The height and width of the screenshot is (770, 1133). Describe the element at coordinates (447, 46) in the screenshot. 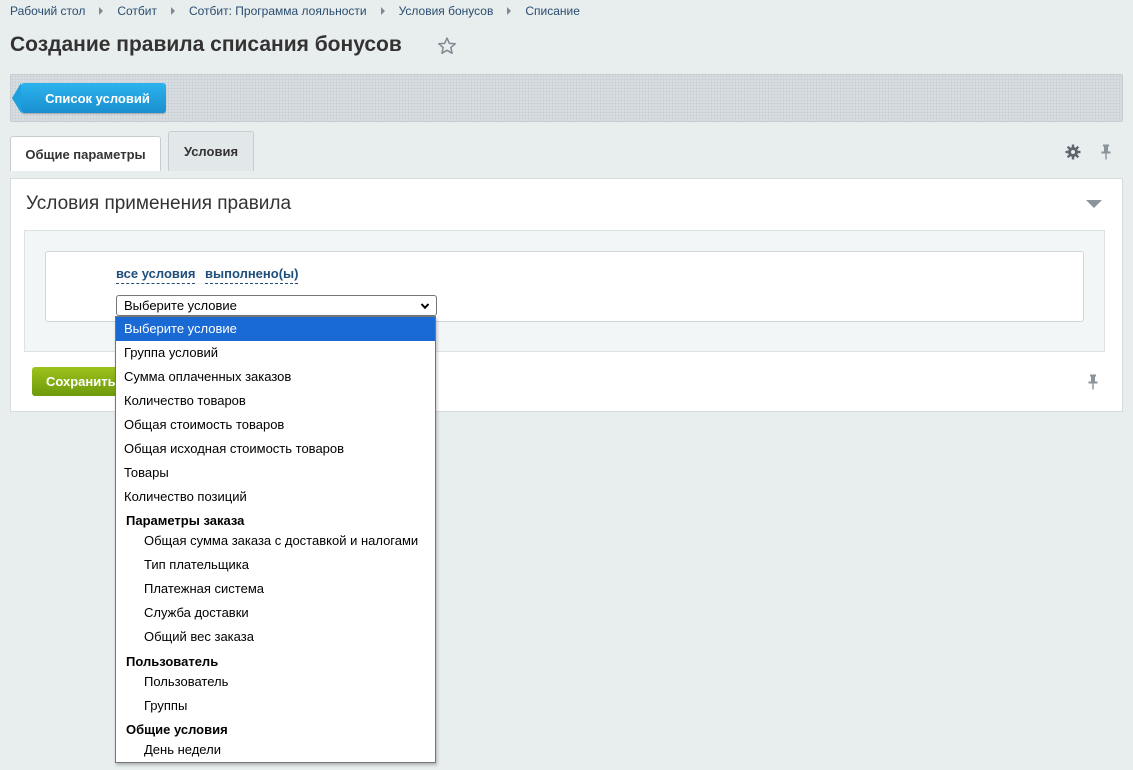

I see `star-icon` at that location.